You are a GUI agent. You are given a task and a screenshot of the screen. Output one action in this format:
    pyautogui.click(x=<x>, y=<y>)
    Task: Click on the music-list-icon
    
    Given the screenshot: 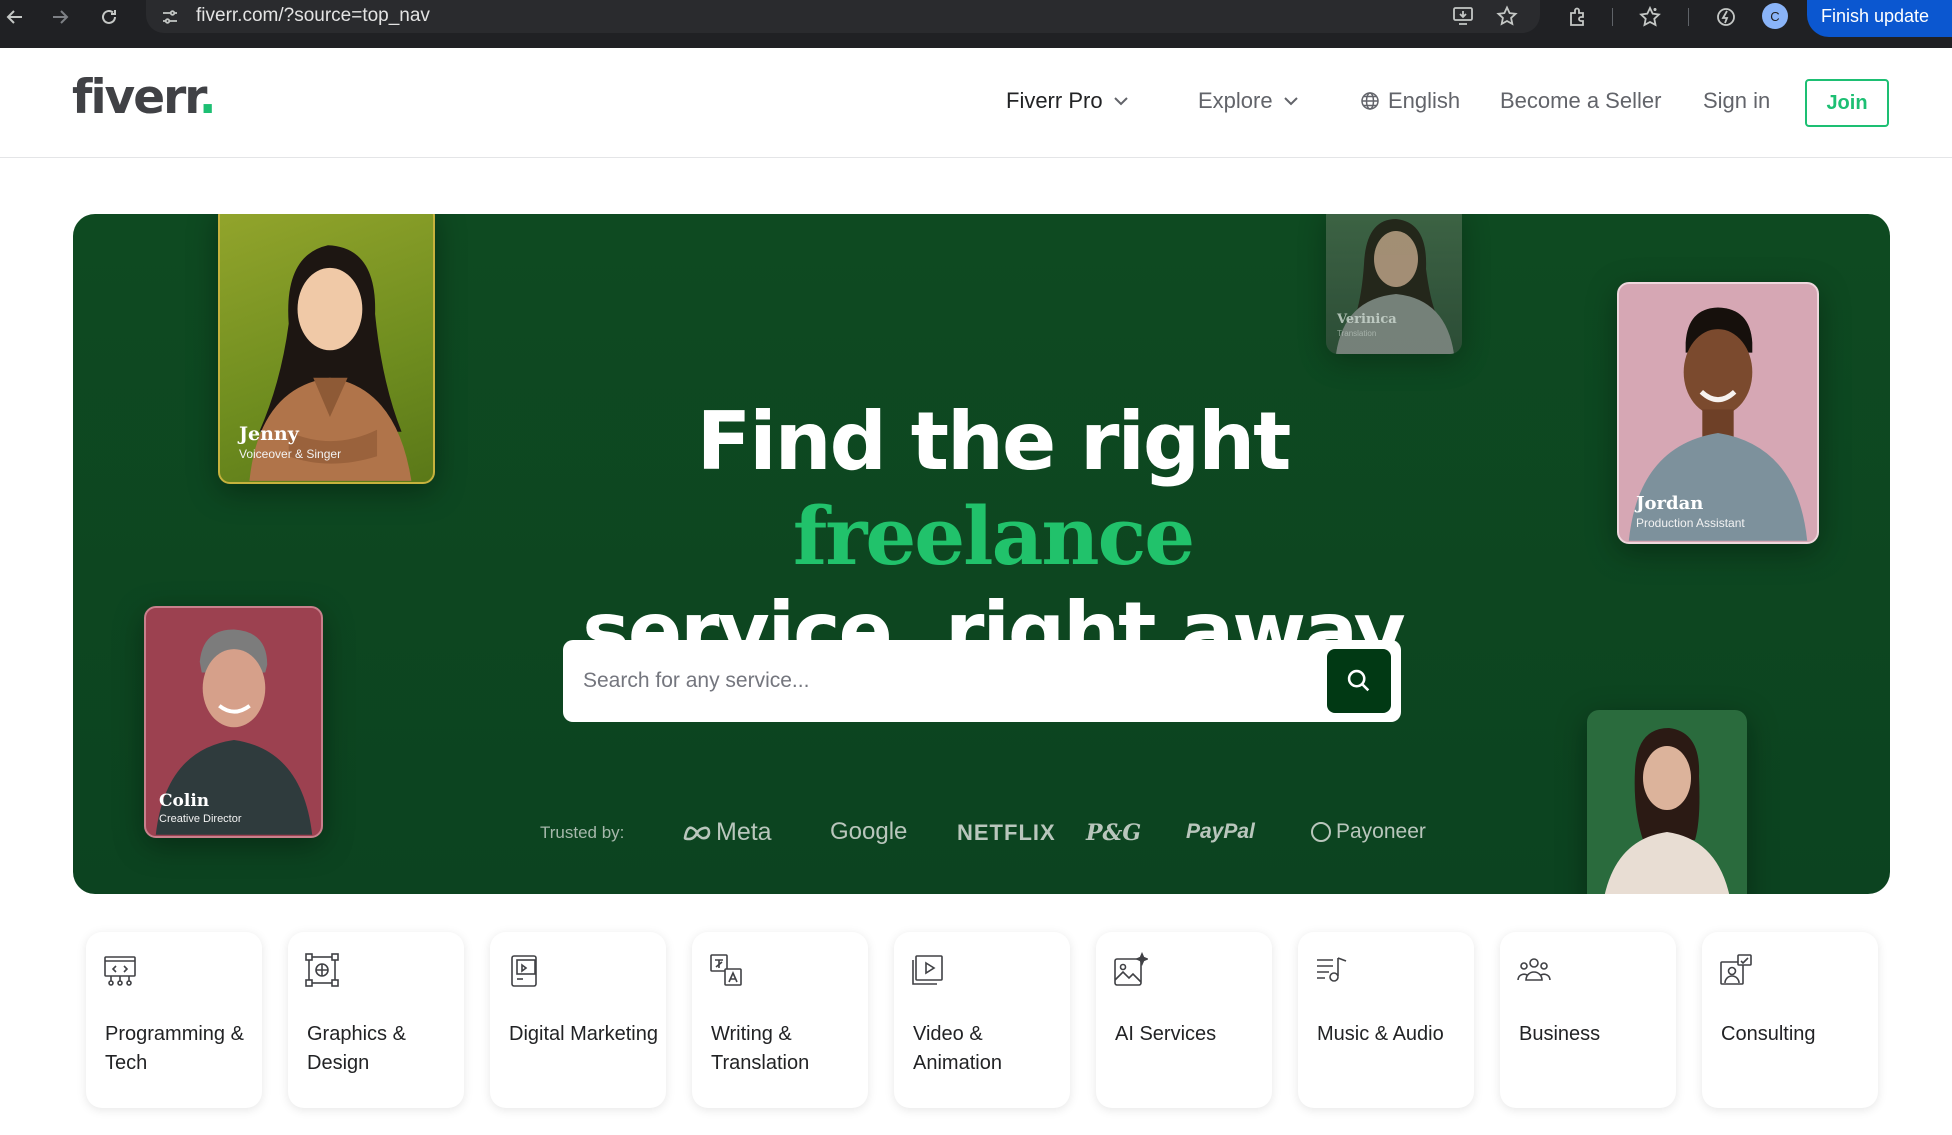 What is the action you would take?
    pyautogui.click(x=1332, y=969)
    